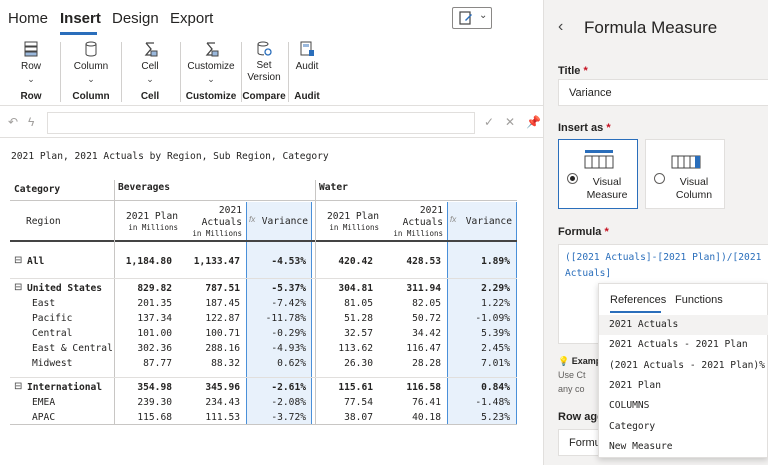  What do you see at coordinates (465, 18) in the screenshot?
I see `edit-page-icon` at bounding box center [465, 18].